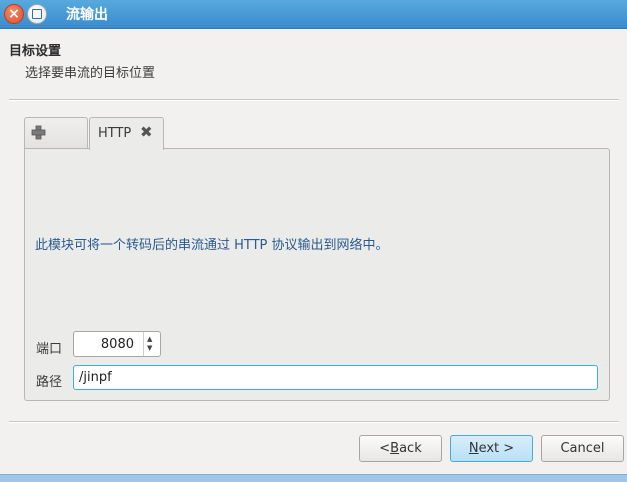  What do you see at coordinates (149, 339) in the screenshot?
I see `spin-up-icon: ▲` at bounding box center [149, 339].